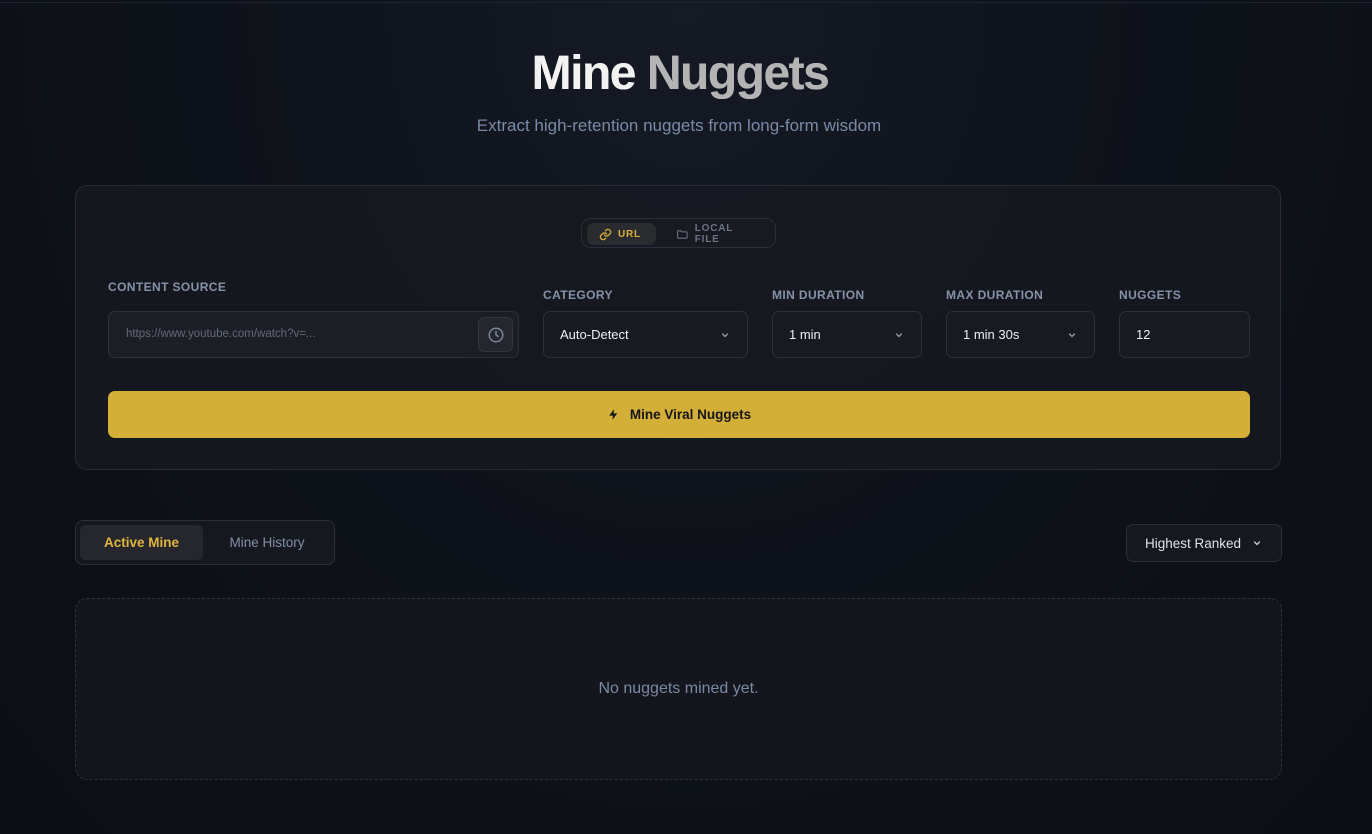 The width and height of the screenshot is (1372, 834). Describe the element at coordinates (1193, 543) in the screenshot. I see `sort-value: Highest Ranked` at that location.